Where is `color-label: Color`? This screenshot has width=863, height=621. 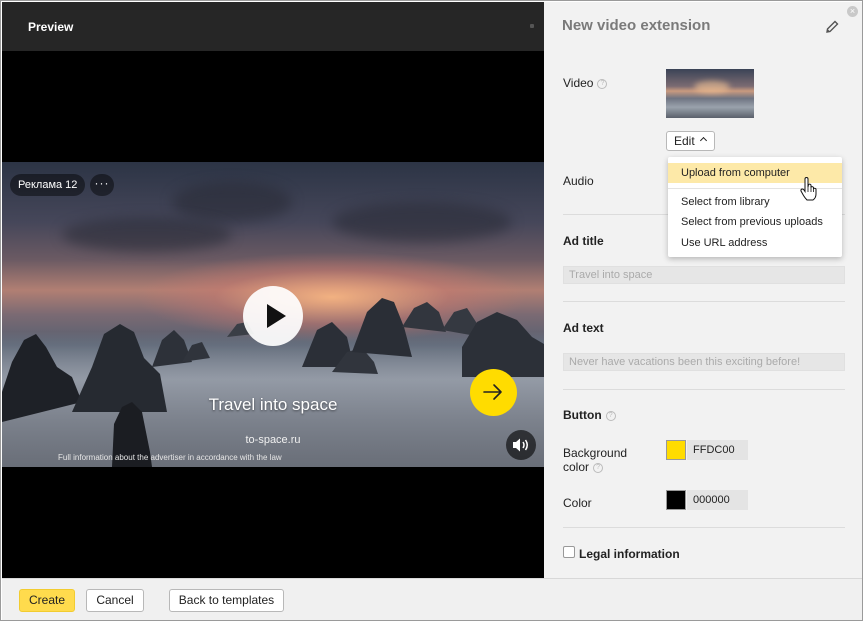
color-label: Color is located at coordinates (577, 503).